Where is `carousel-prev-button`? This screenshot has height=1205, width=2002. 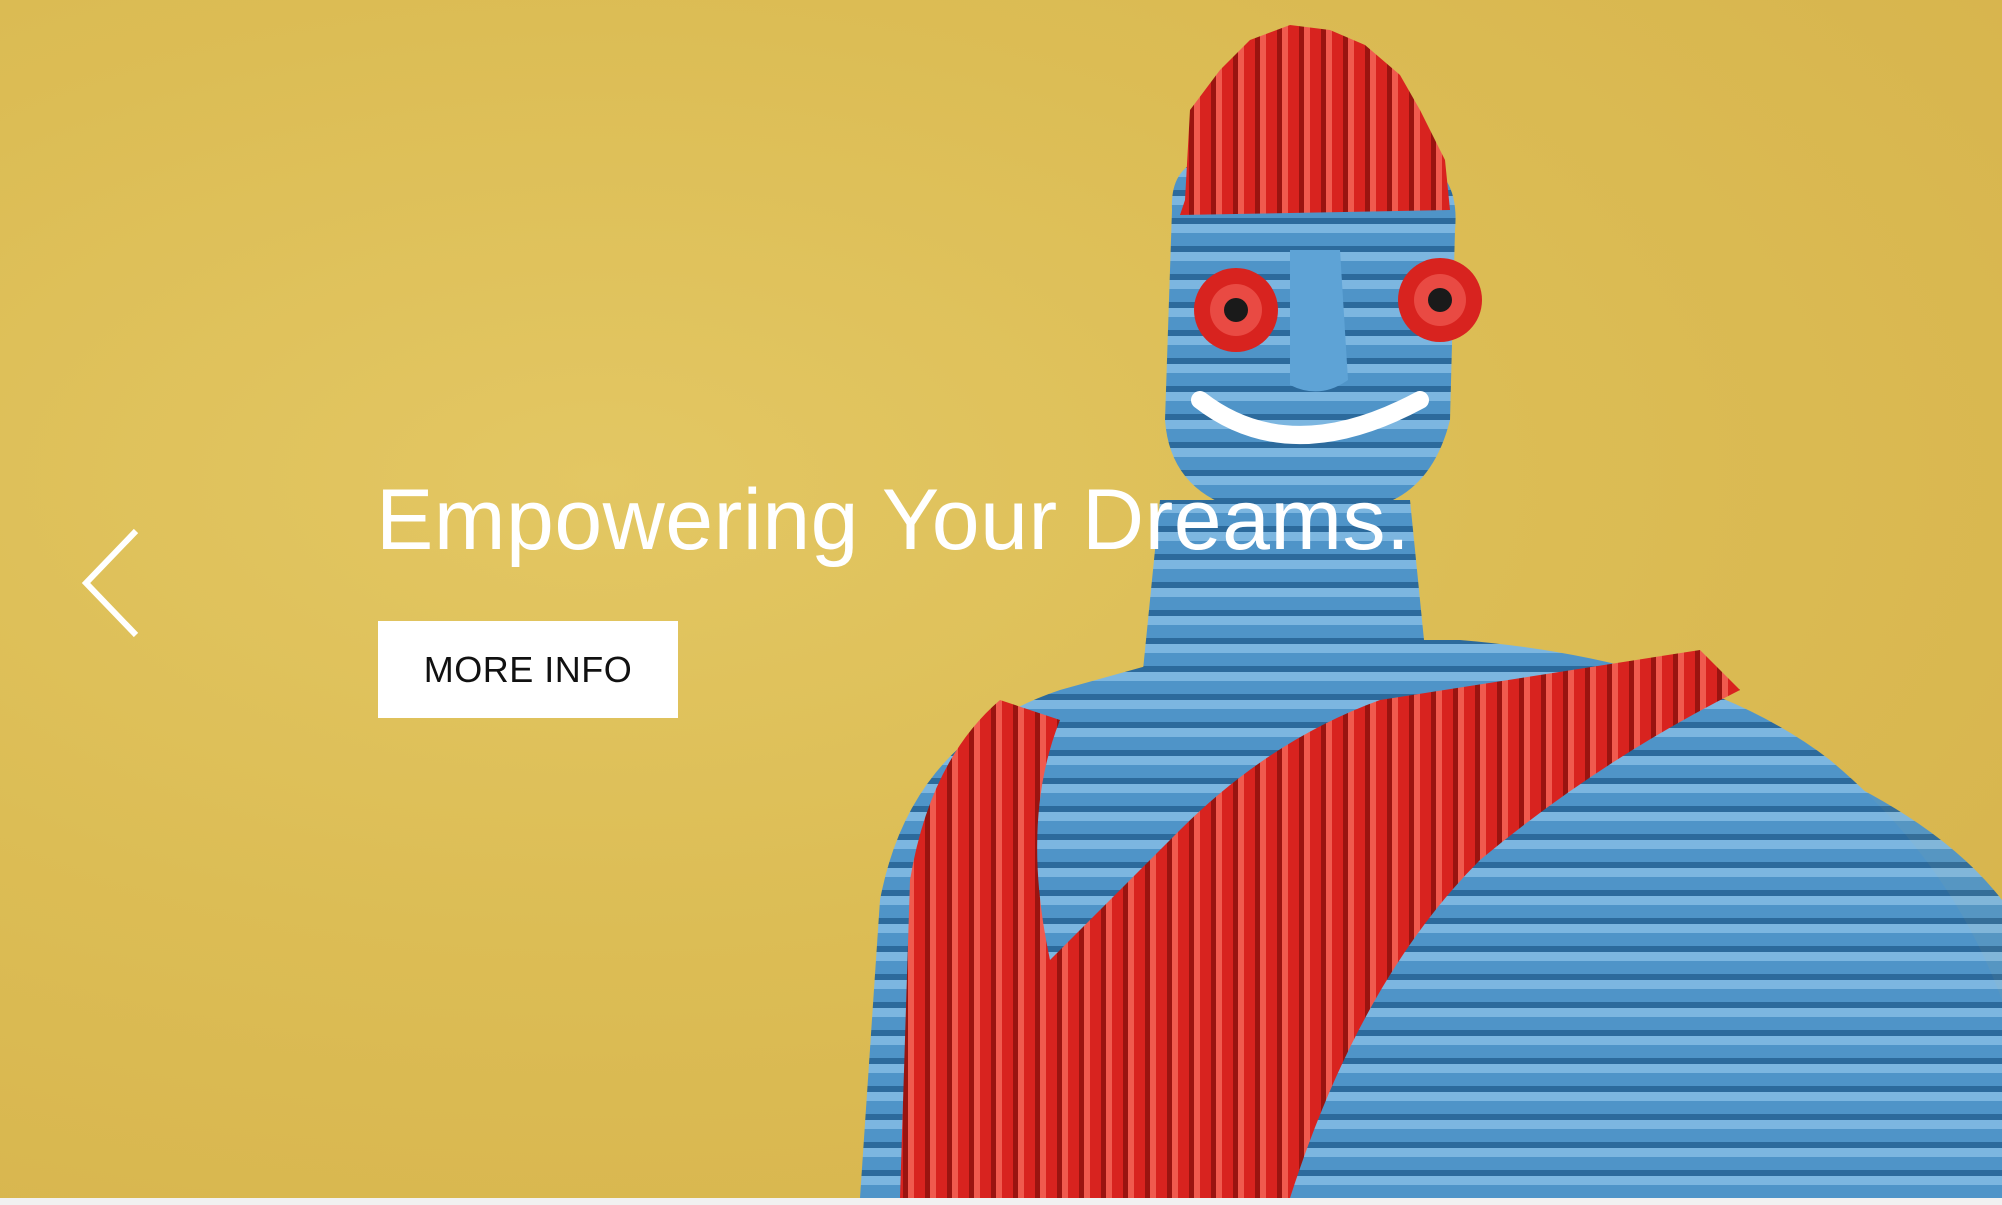
carousel-prev-button is located at coordinates (110, 583).